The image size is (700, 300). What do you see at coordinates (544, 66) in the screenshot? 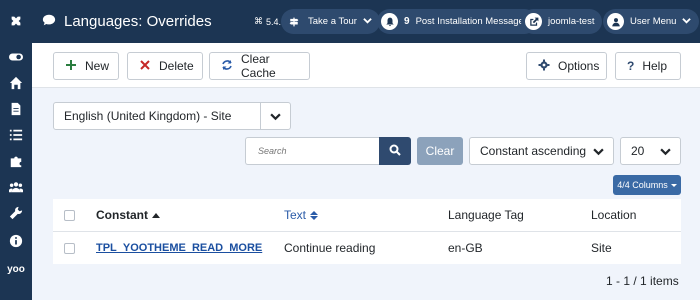
I see `gear-icon` at bounding box center [544, 66].